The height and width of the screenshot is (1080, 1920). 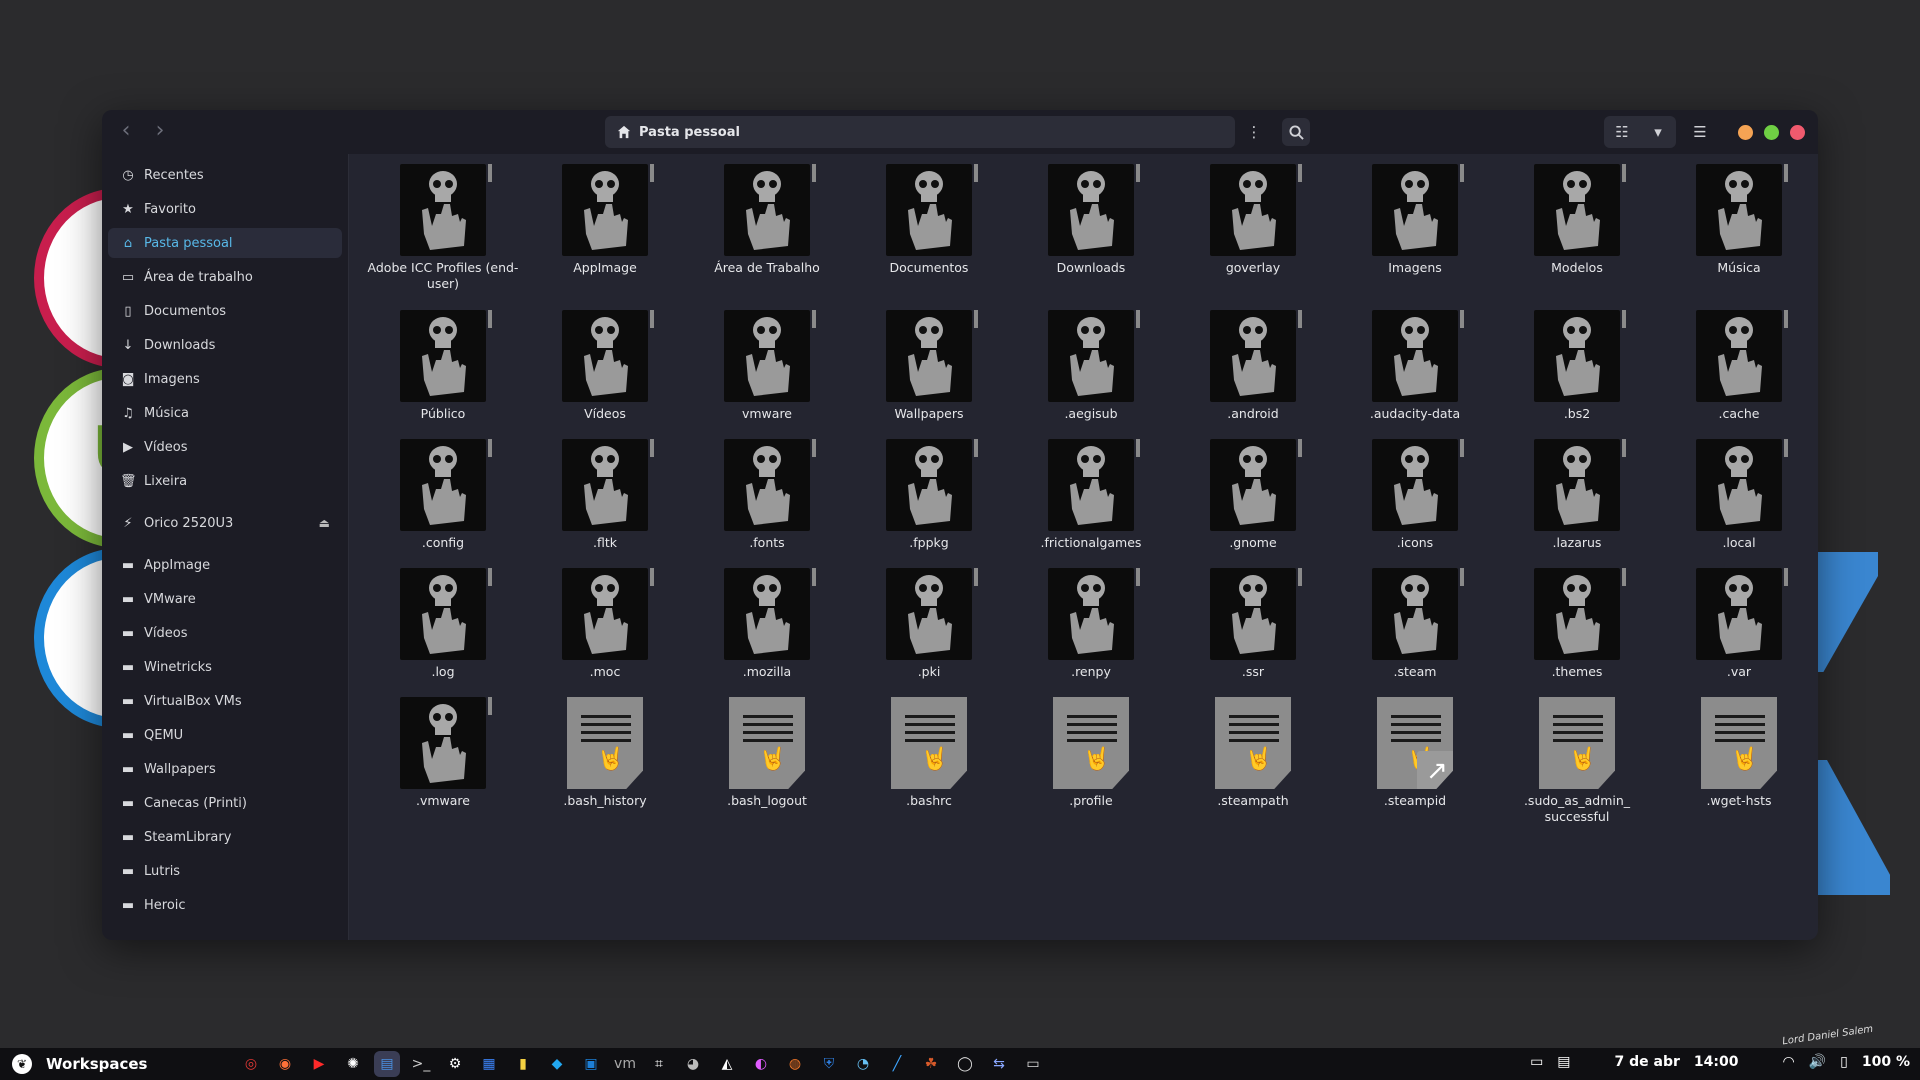 I want to click on chatgpt-icon: ✺, so click(x=353, y=1064).